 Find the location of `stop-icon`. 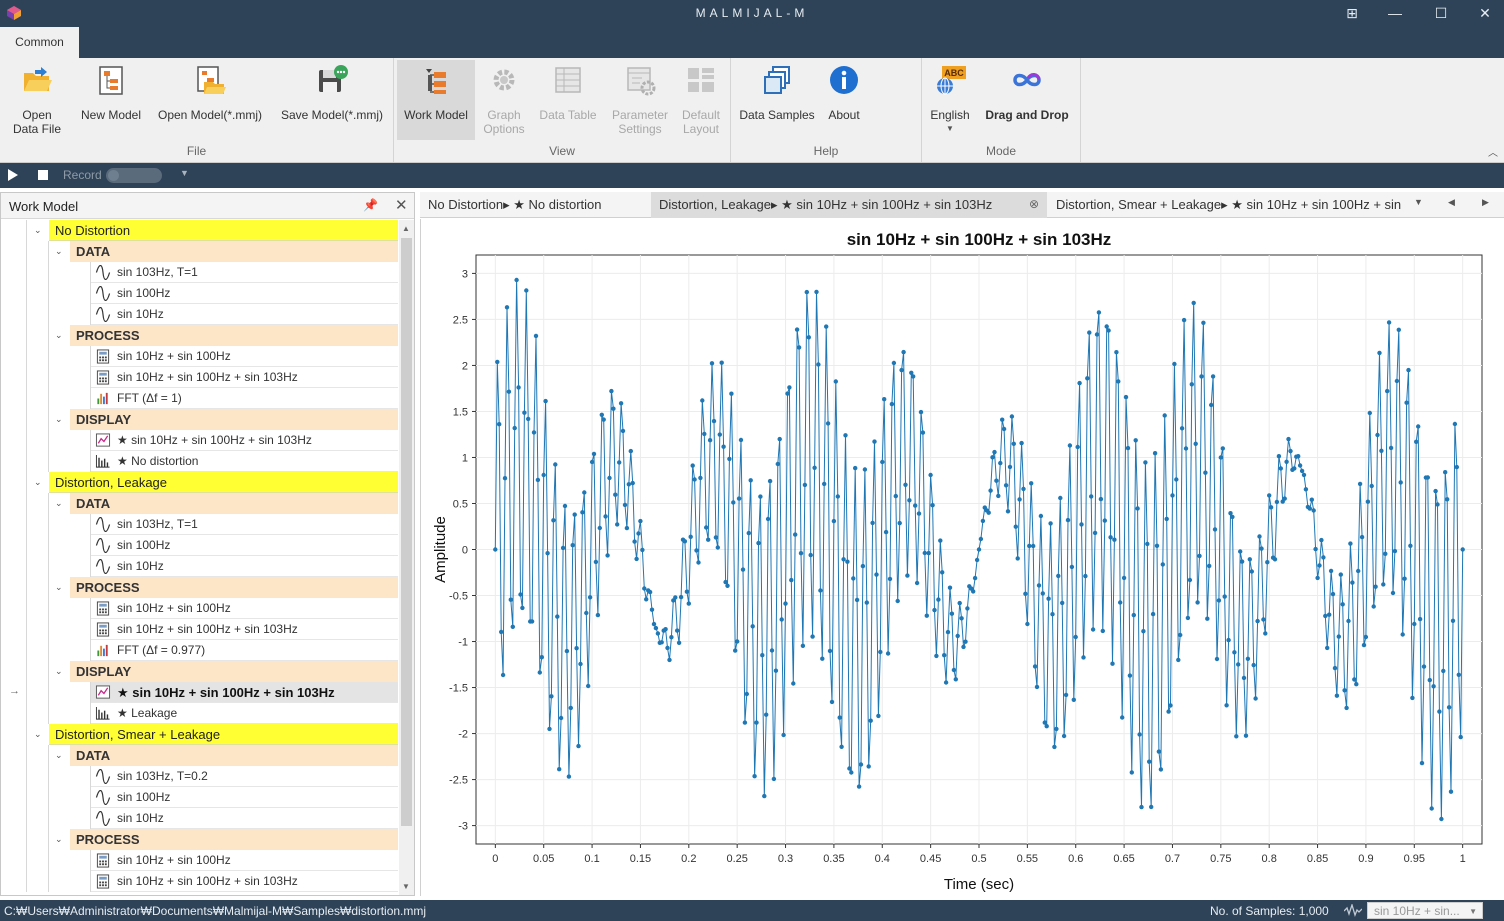

stop-icon is located at coordinates (43, 175).